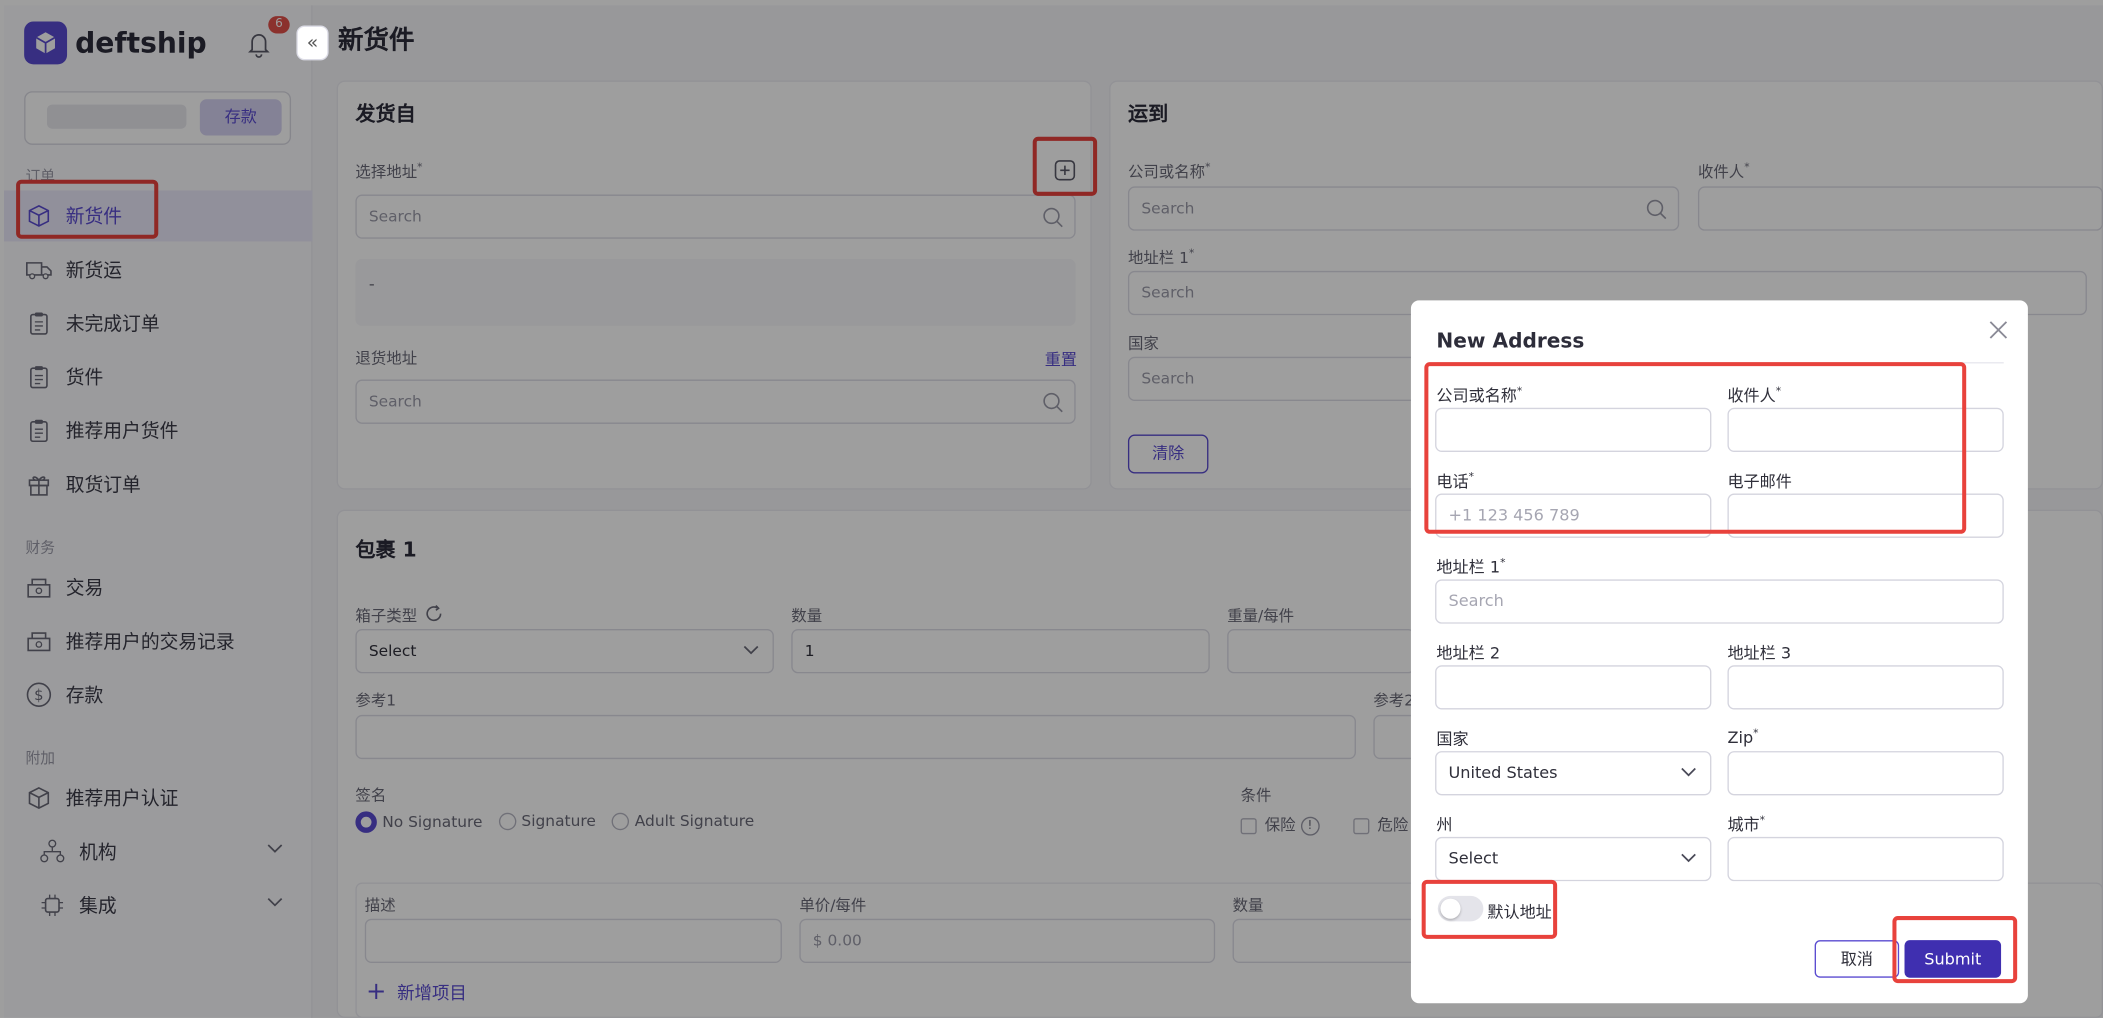 This screenshot has width=2103, height=1018. Describe the element at coordinates (1573, 859) in the screenshot. I see `modal-state-select: Select` at that location.